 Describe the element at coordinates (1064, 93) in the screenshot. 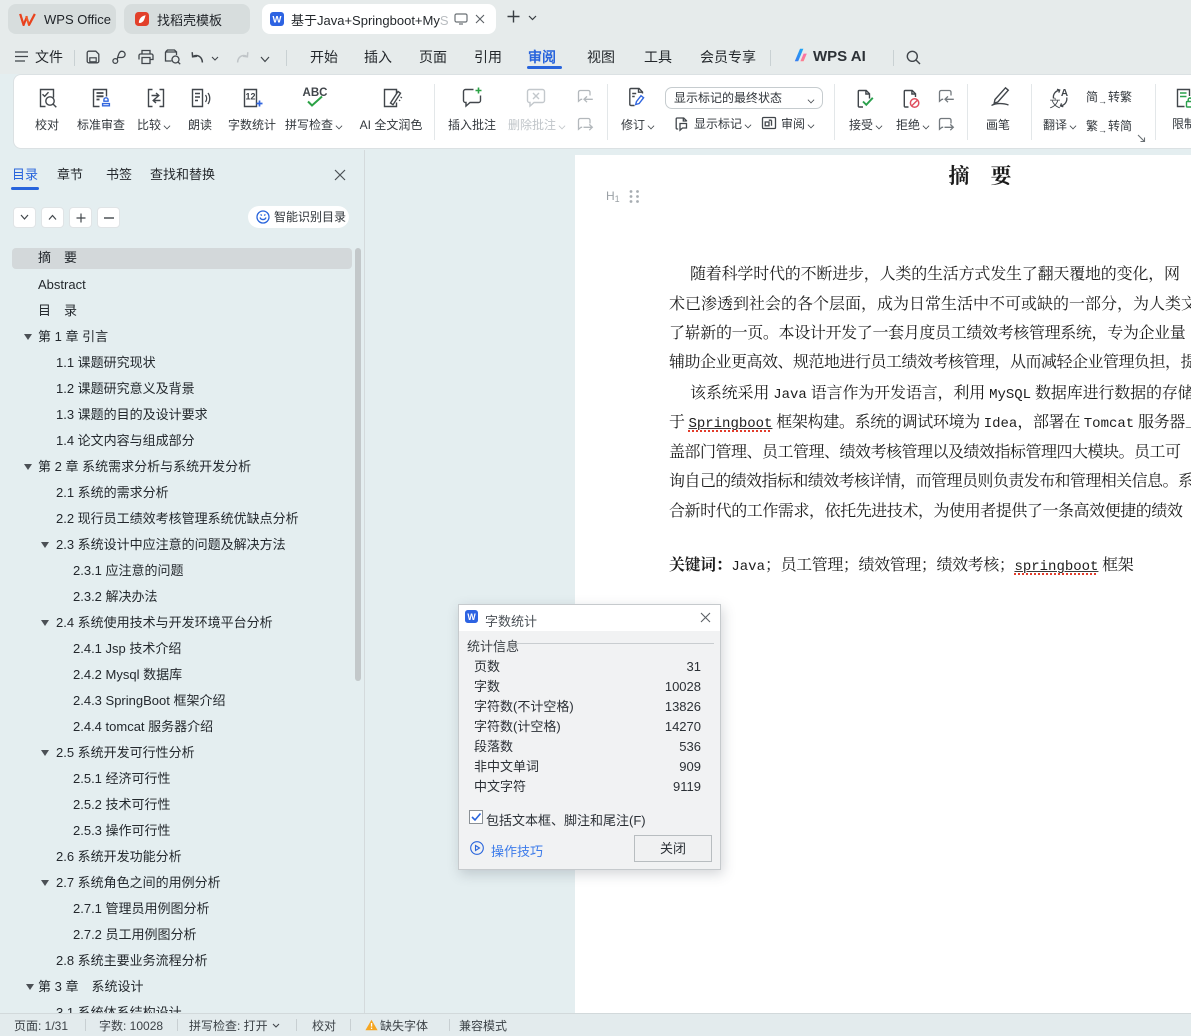

I see `svg-text: A` at that location.